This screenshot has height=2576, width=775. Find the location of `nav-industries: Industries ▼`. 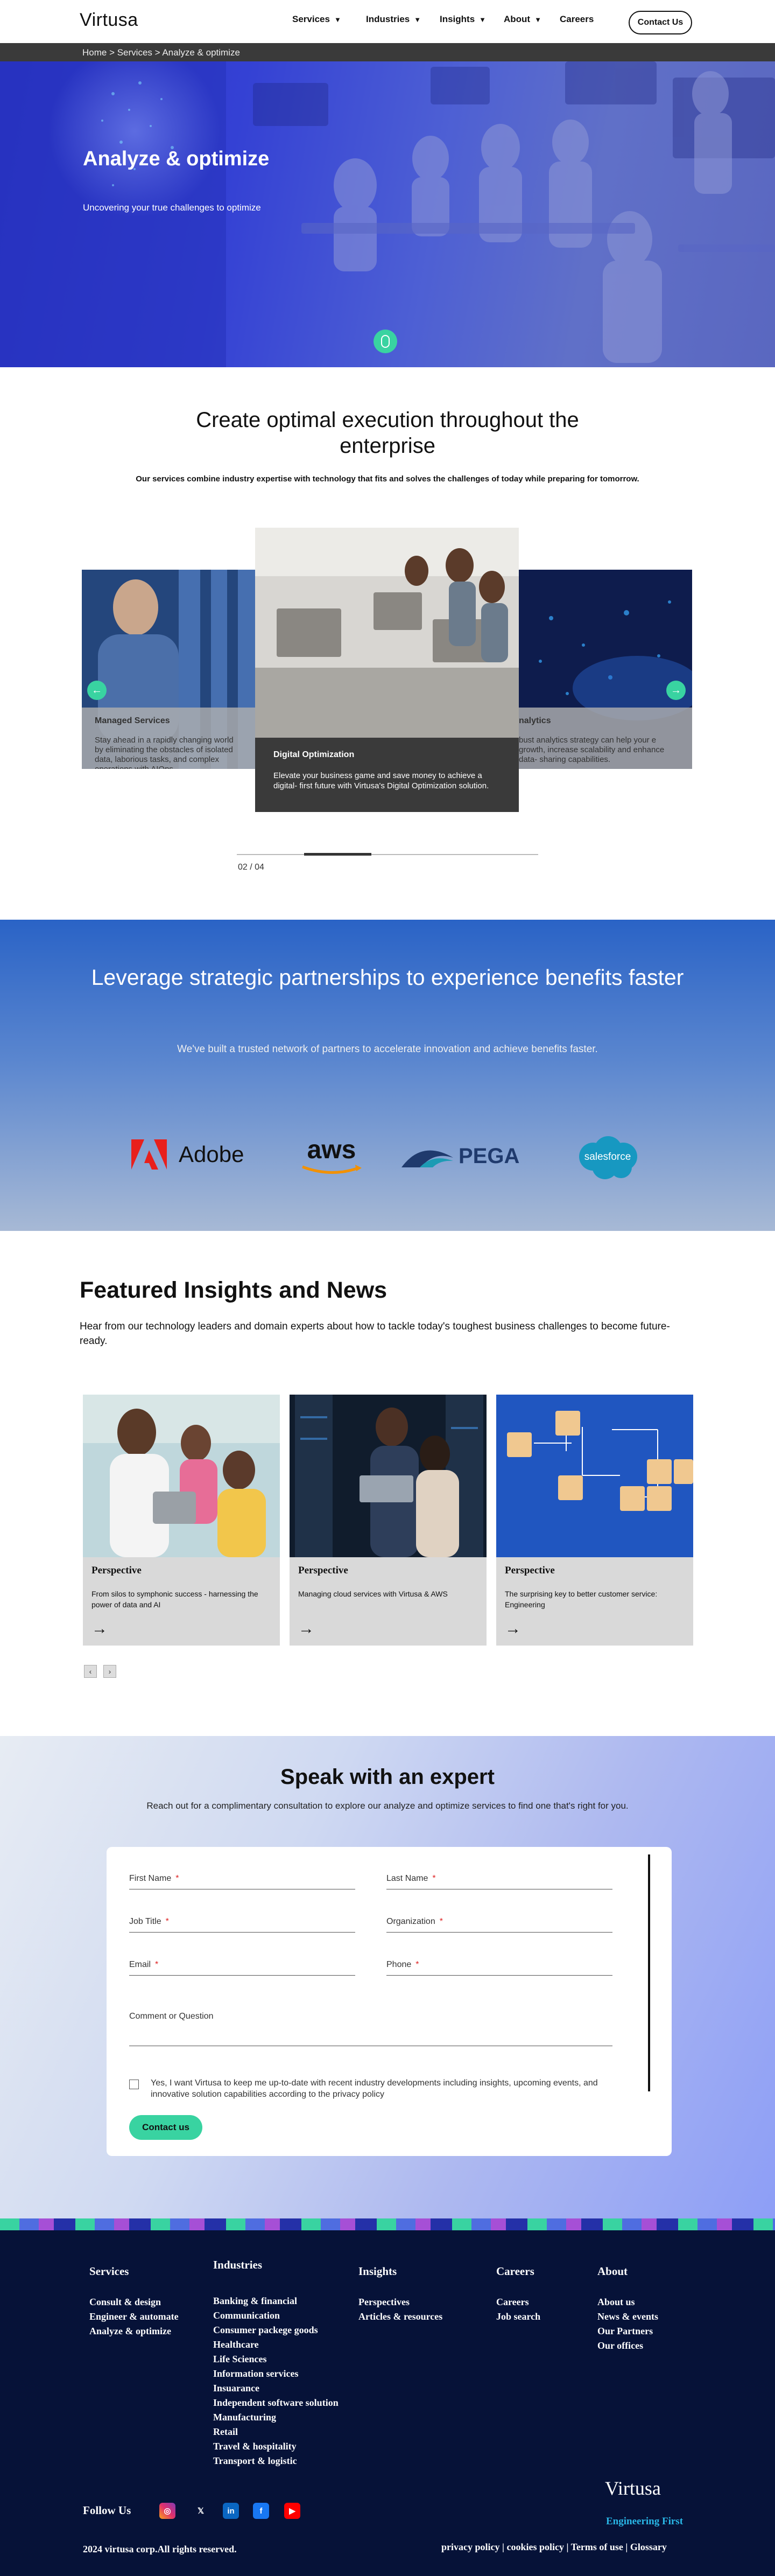

nav-industries: Industries ▼ is located at coordinates (393, 19).